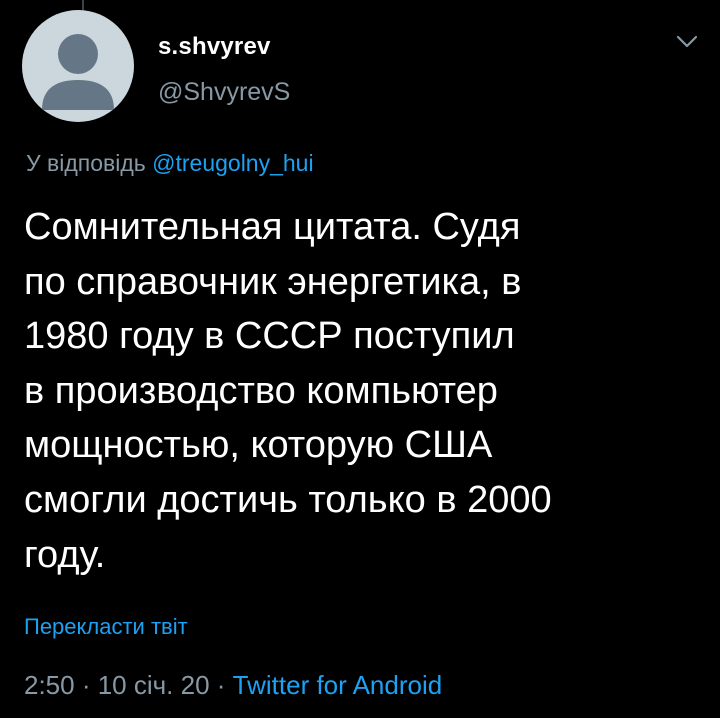 This screenshot has height=718, width=720. I want to click on more-options-button, so click(687, 42).